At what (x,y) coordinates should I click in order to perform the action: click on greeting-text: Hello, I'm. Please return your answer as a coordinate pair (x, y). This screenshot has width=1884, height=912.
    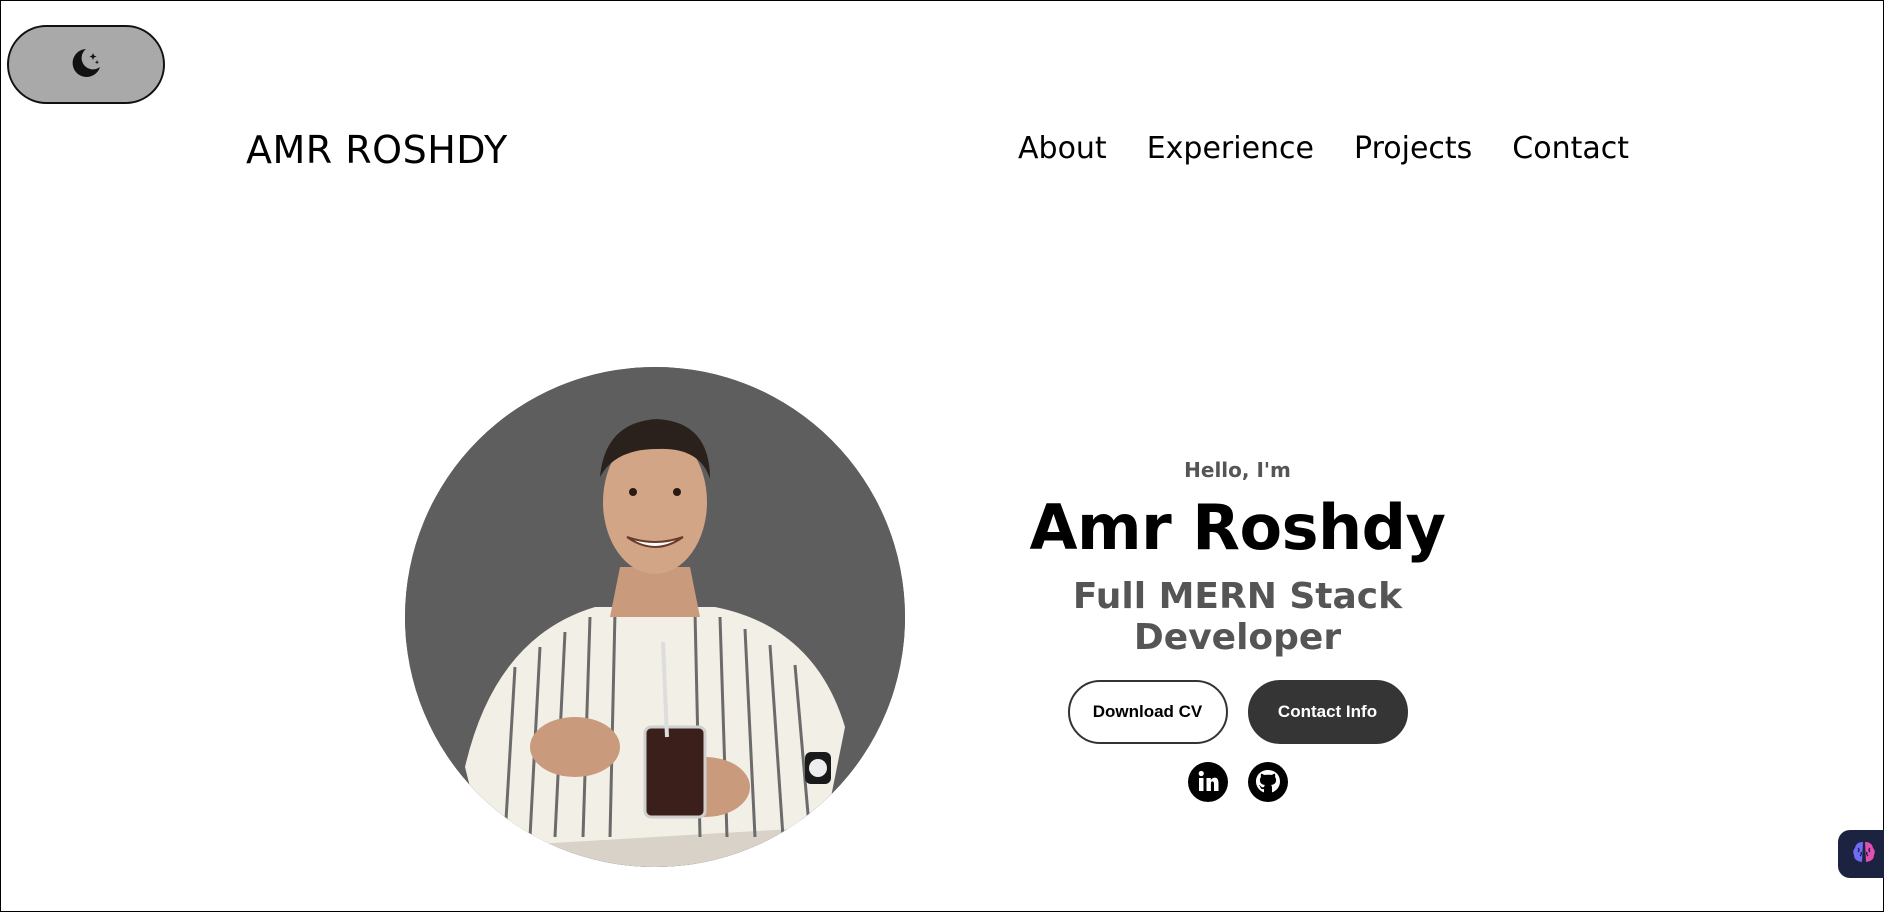
    Looking at the image, I should click on (1237, 470).